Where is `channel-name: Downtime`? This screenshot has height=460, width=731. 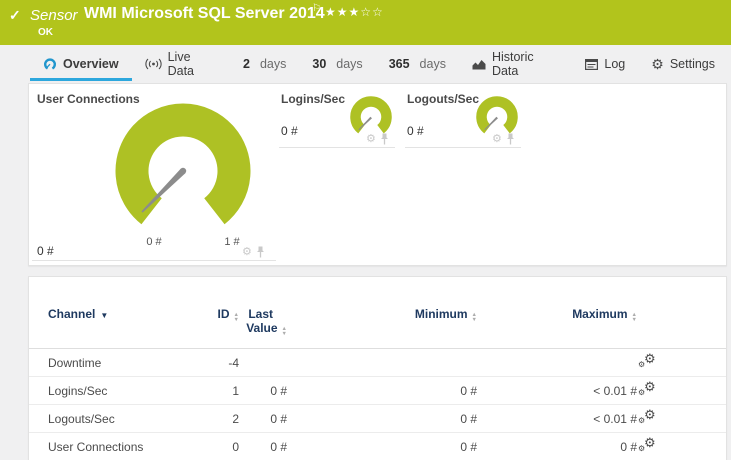 channel-name: Downtime is located at coordinates (75, 362).